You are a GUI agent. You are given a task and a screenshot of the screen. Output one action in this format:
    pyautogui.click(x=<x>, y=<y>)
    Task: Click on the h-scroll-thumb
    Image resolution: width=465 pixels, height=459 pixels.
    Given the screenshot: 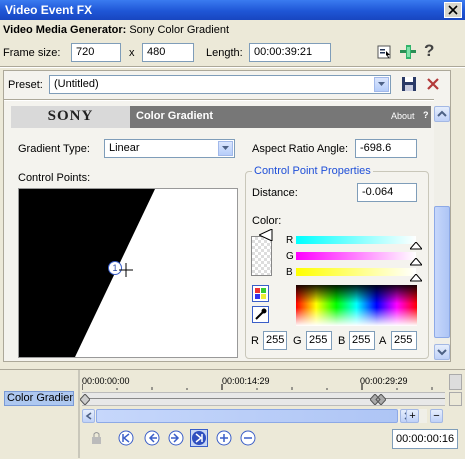 What is the action you would take?
    pyautogui.click(x=247, y=416)
    